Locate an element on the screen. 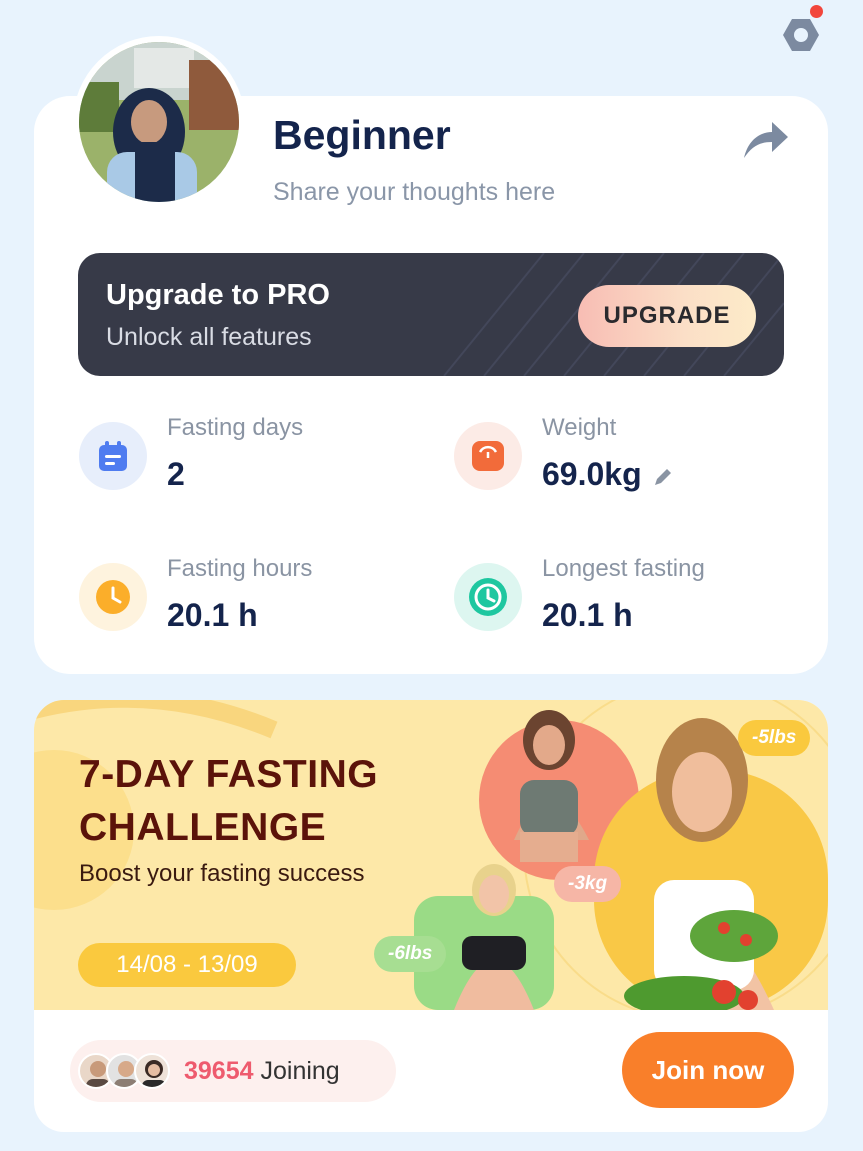 Image resolution: width=863 pixels, height=1151 pixels. stat-fasting-days: Fasting days 2 is located at coordinates (244, 463).